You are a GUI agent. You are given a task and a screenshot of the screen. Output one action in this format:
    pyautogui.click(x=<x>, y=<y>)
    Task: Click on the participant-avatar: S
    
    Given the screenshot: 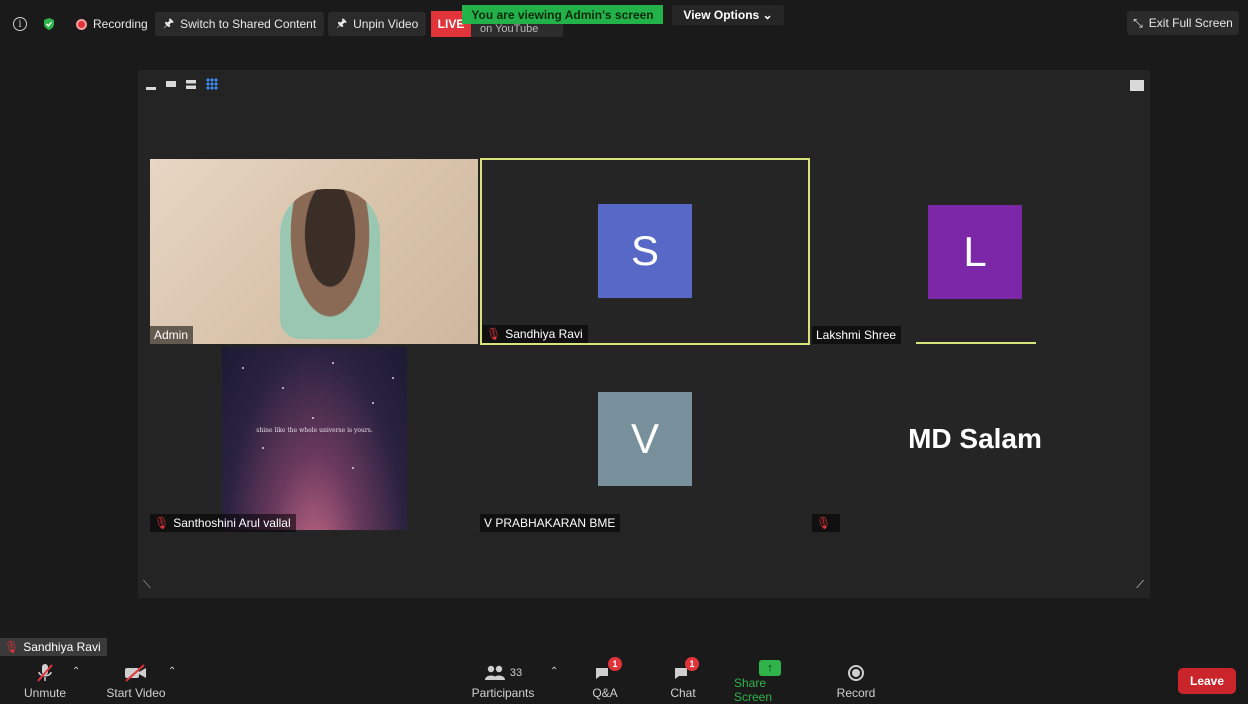 What is the action you would take?
    pyautogui.click(x=645, y=251)
    